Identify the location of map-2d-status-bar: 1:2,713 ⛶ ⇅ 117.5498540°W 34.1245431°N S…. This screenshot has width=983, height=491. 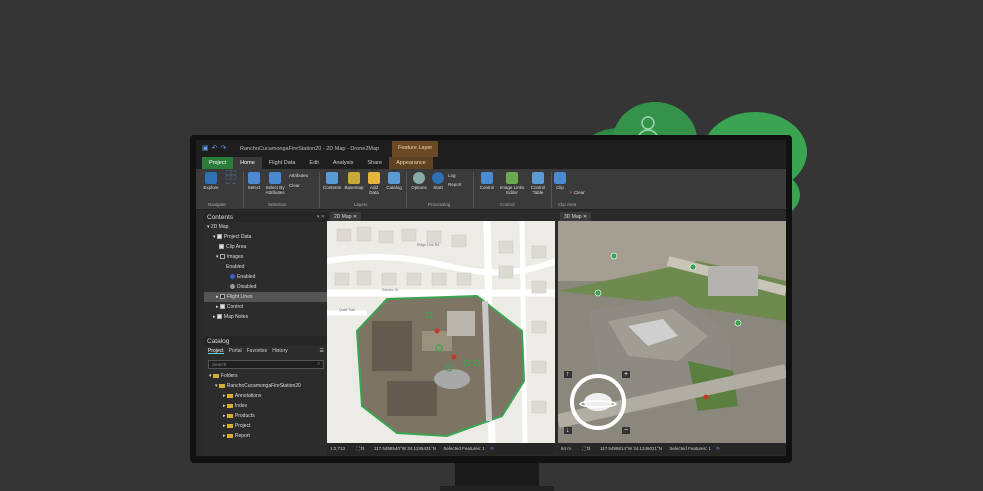
(441, 449).